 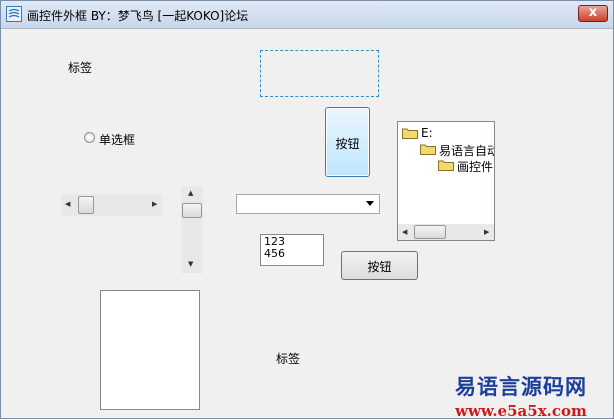 I want to click on small-button: 按钮, so click(x=379, y=265).